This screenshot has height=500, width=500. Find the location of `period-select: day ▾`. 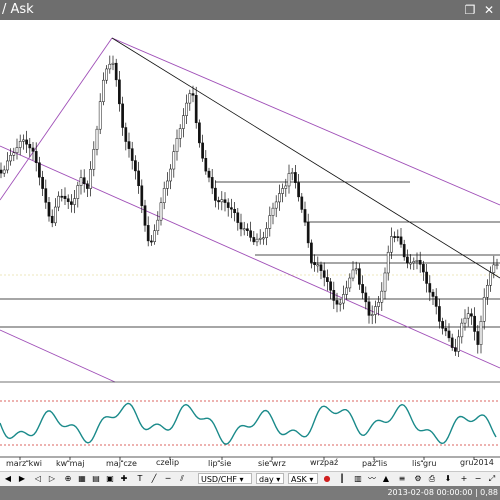

period-select: day ▾ is located at coordinates (270, 478).